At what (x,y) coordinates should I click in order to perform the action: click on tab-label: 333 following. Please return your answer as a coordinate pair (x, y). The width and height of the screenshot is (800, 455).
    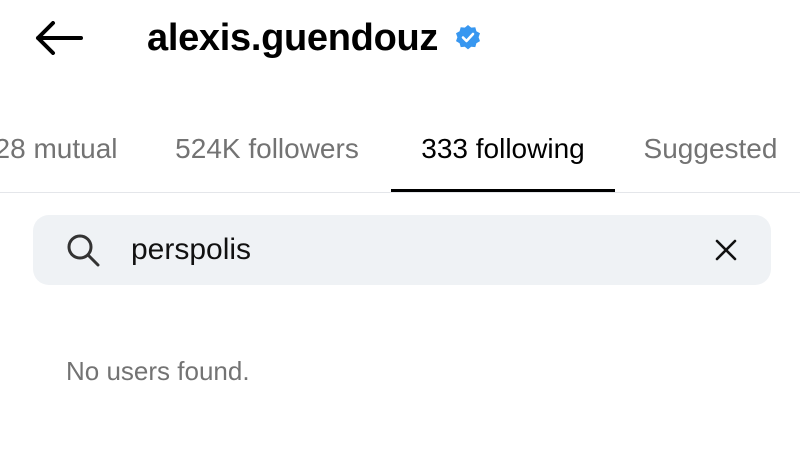
    Looking at the image, I should click on (503, 148).